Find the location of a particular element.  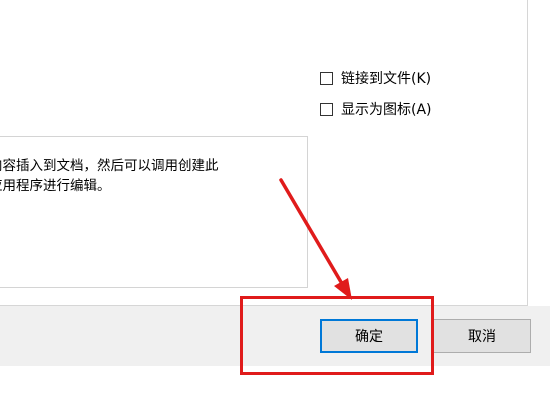

ok-button: 确定 is located at coordinates (369, 336).